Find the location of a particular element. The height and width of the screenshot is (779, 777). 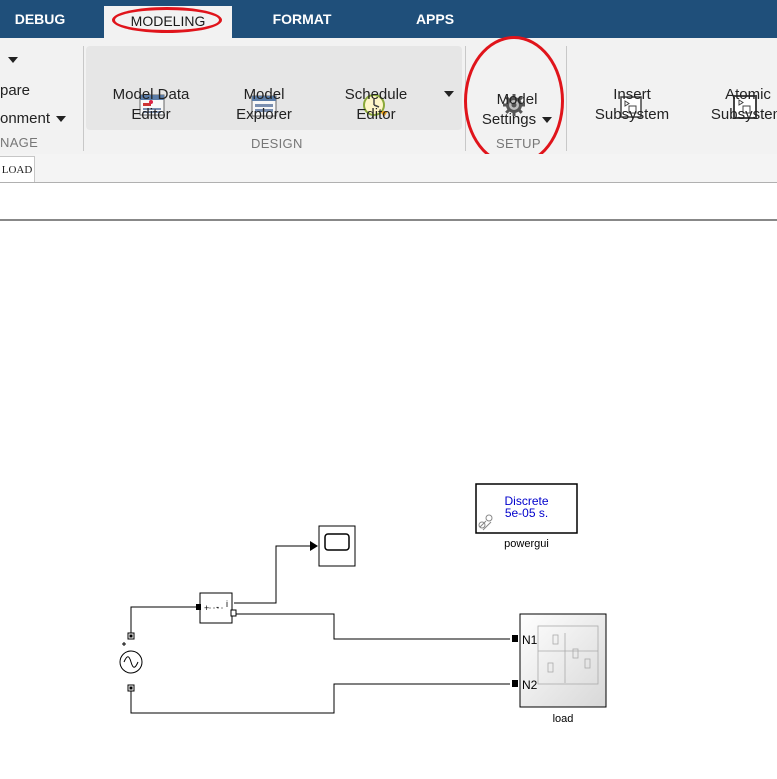

address-bar is located at coordinates (388, 202).